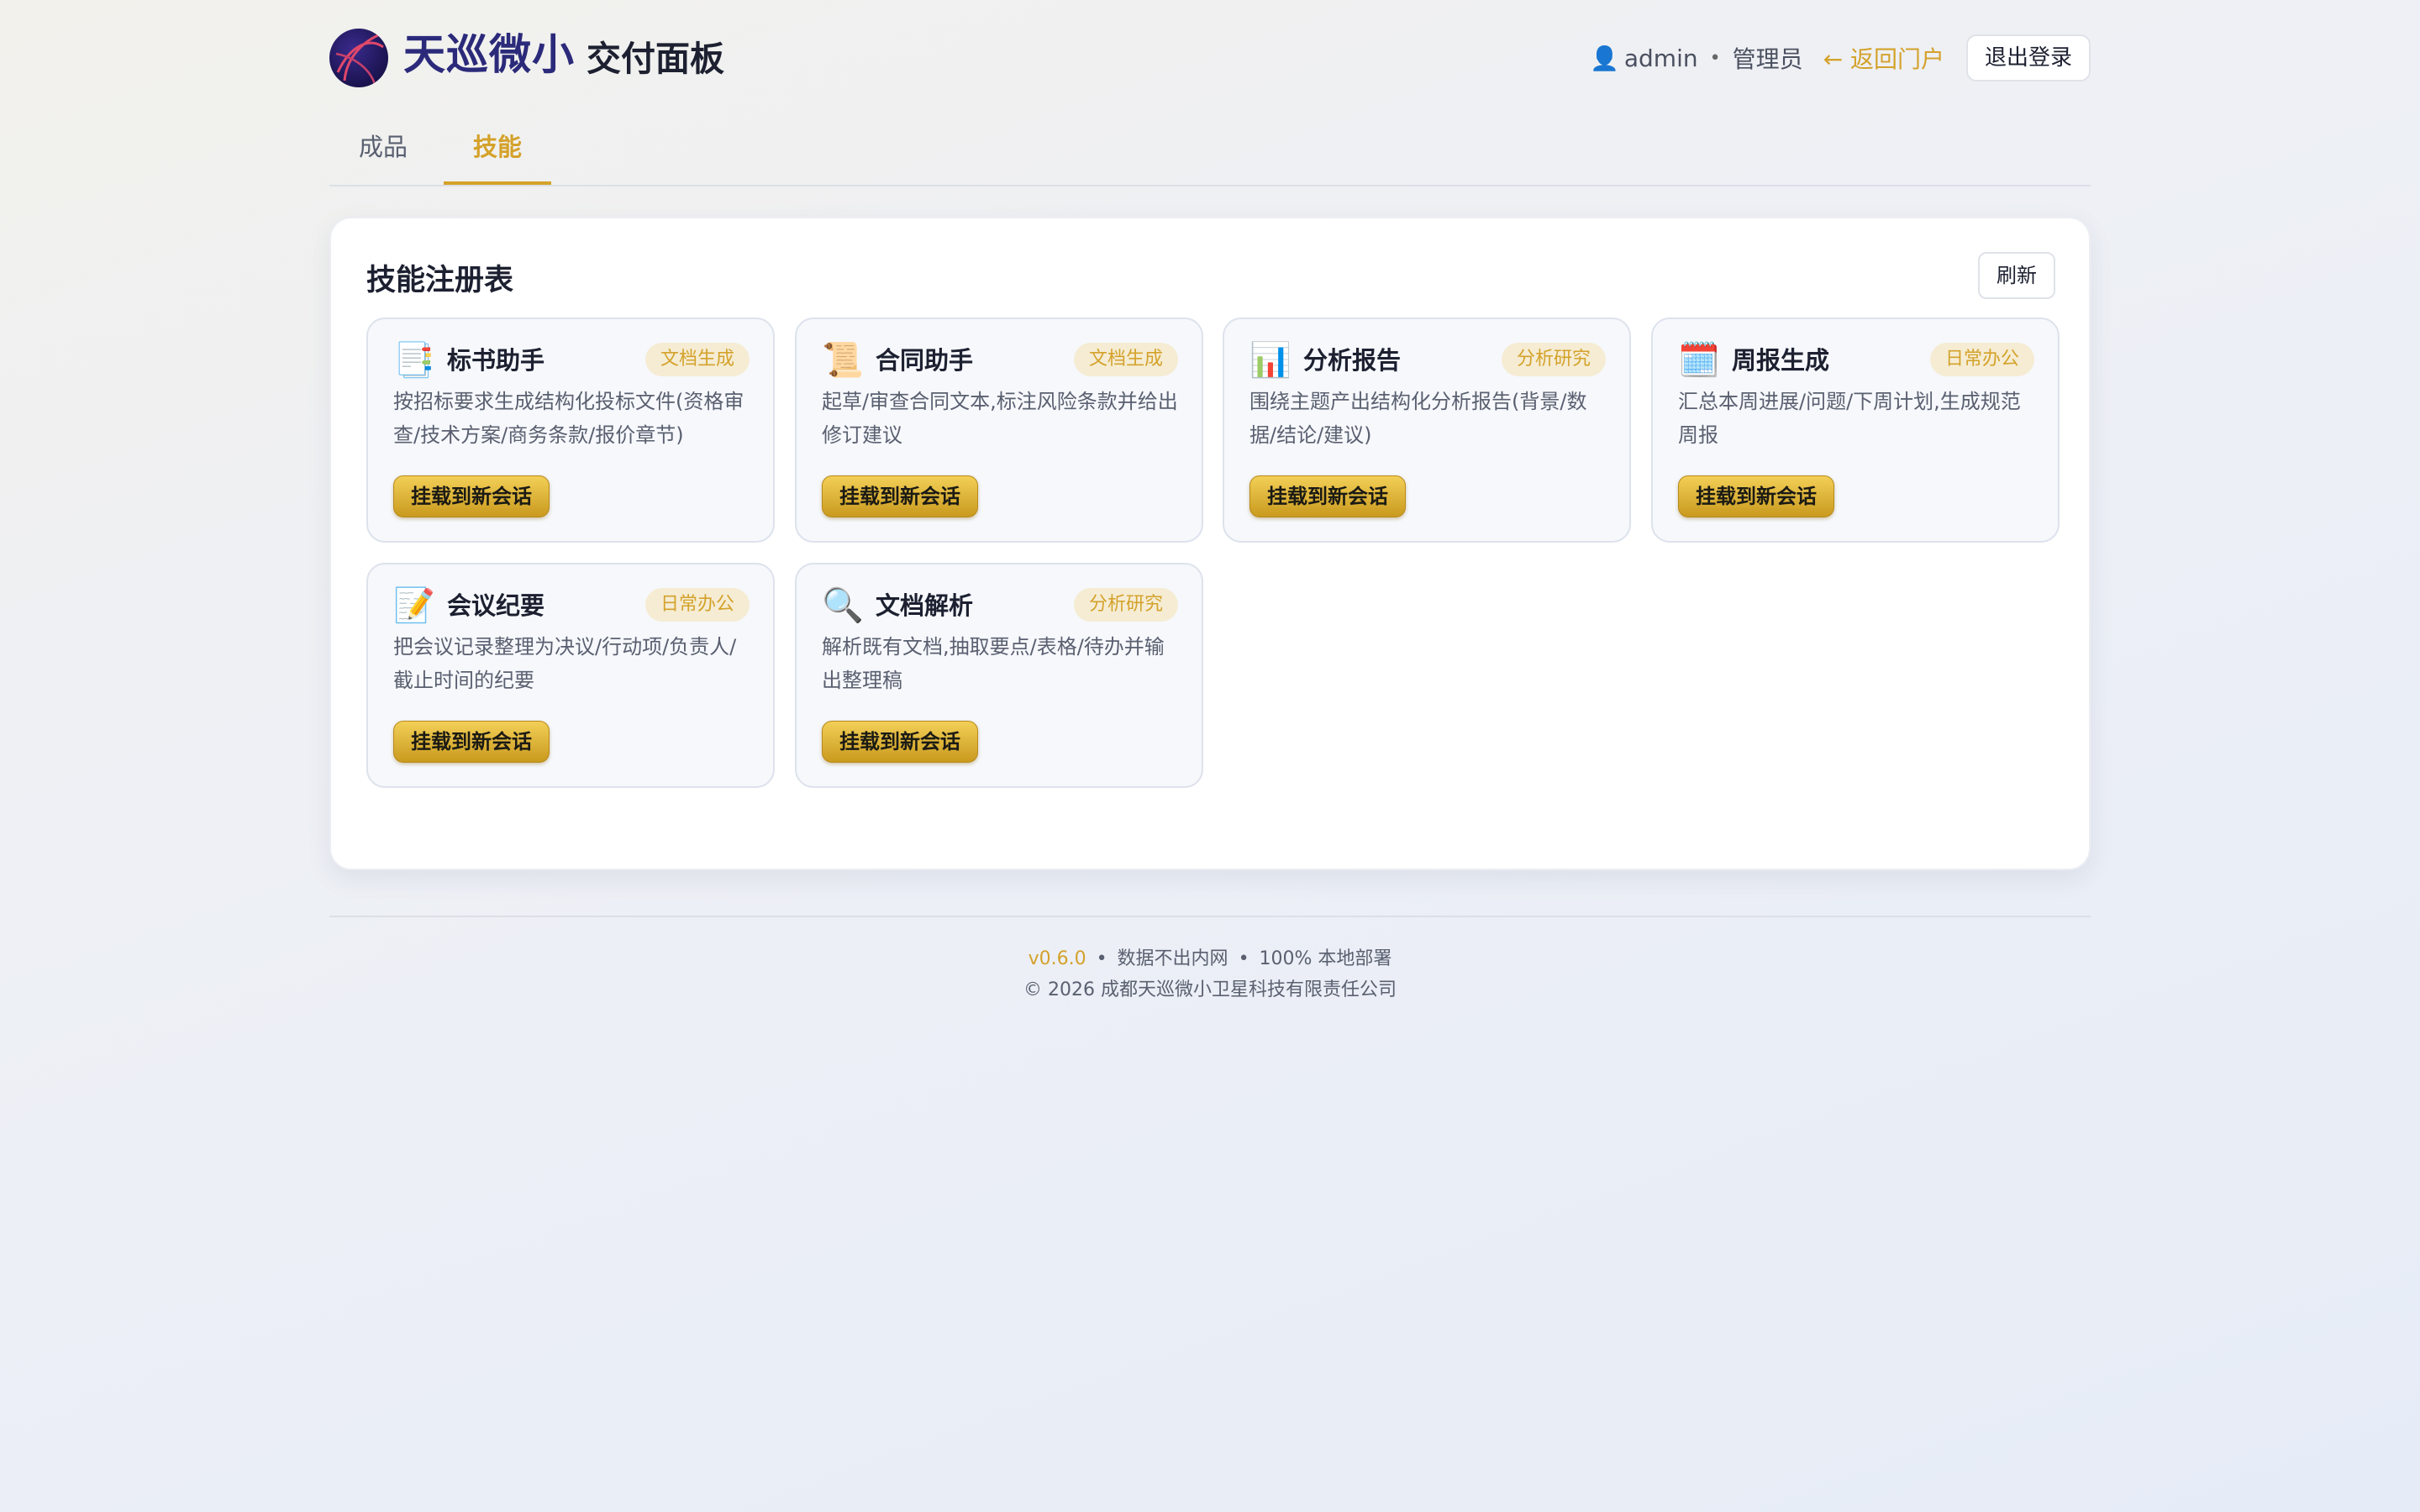  What do you see at coordinates (1781, 360) in the screenshot?
I see `skill-title: 周报生成` at bounding box center [1781, 360].